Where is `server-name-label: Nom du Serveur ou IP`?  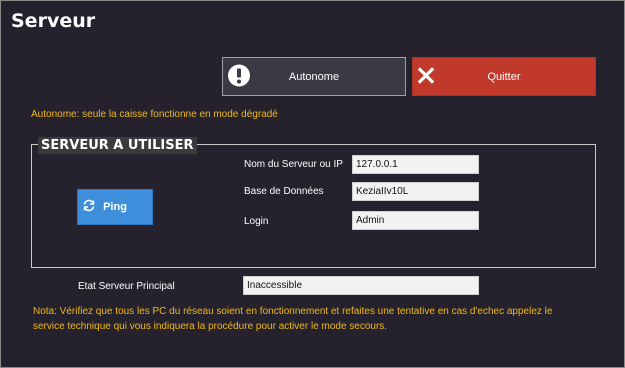 server-name-label: Nom du Serveur ou IP is located at coordinates (293, 164).